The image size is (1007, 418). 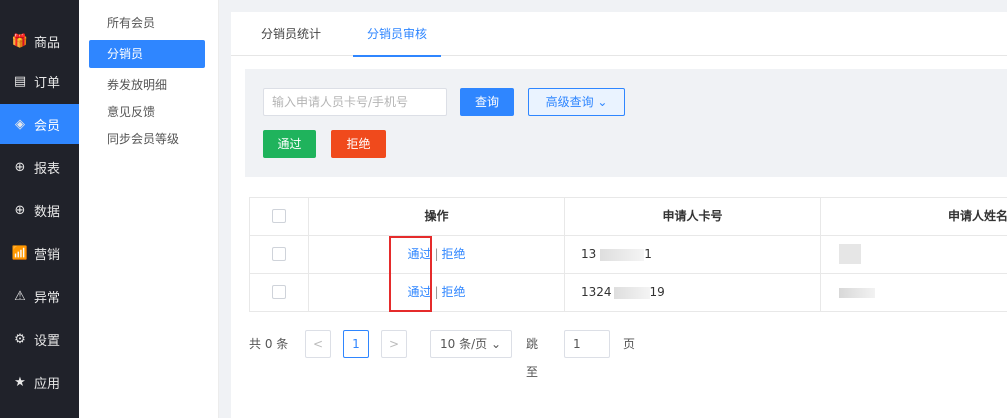 I want to click on batch-reject-button: 拒绝, so click(x=358, y=144).